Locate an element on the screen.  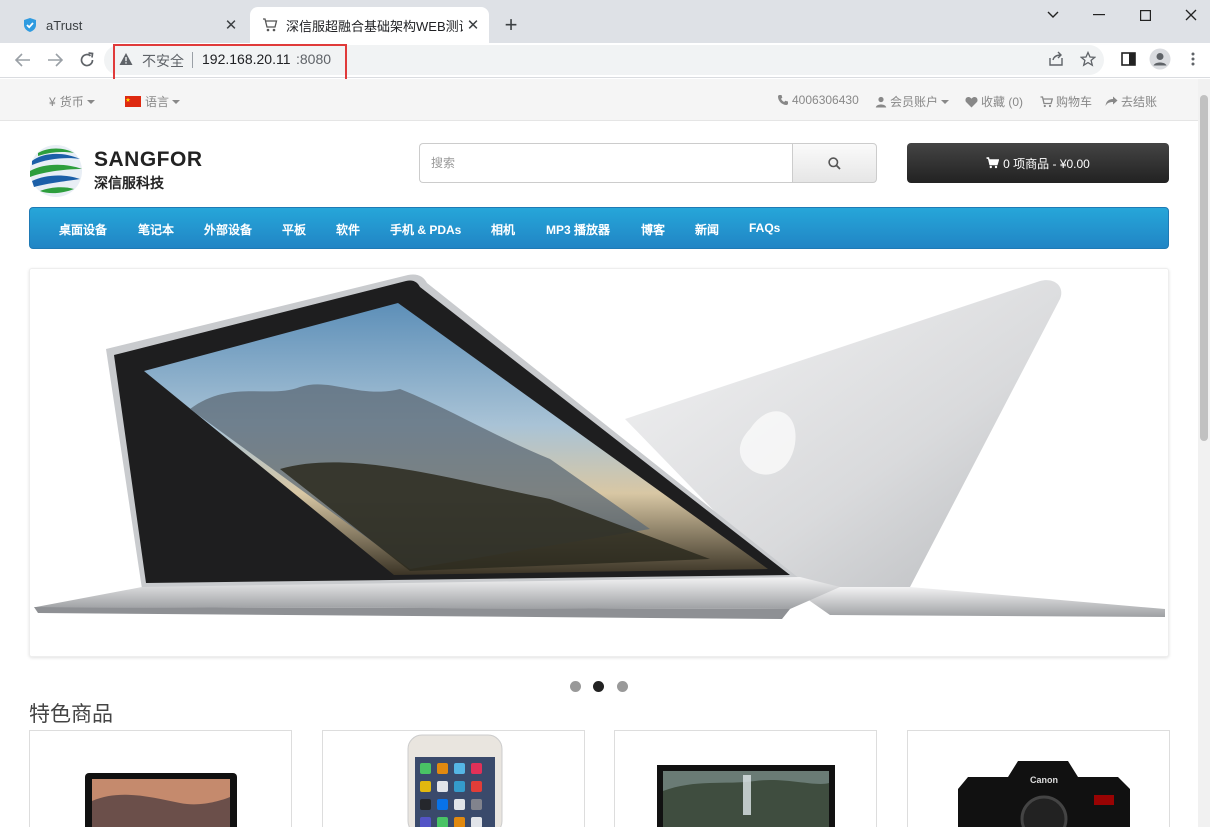
forward-arrow-icon is located at coordinates (55, 60).